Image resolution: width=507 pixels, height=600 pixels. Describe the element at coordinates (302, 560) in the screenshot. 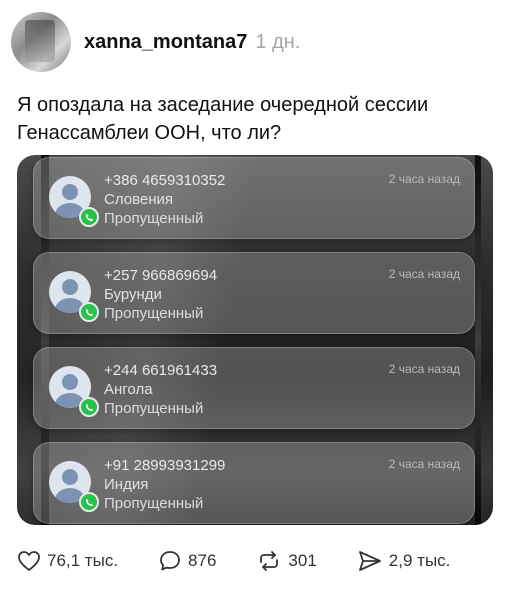

I see `repost-count: 301` at that location.